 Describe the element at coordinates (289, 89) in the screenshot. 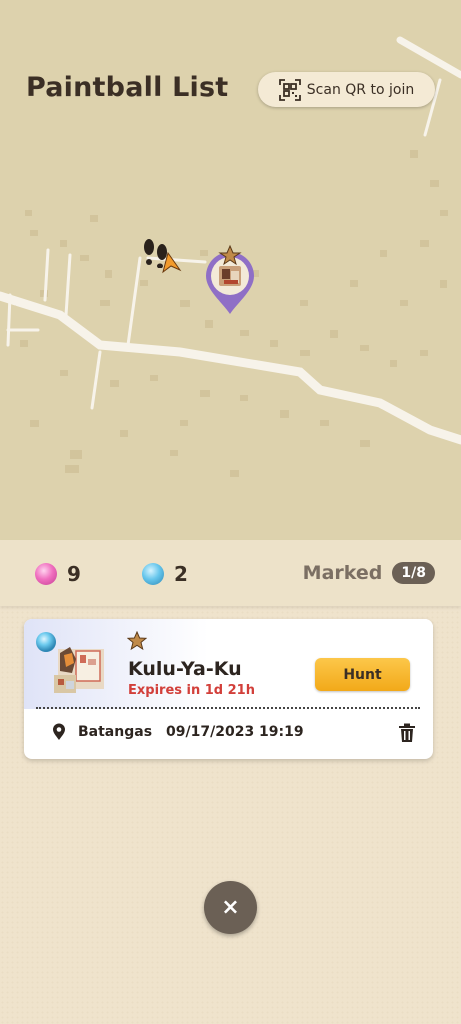

I see `qr-scan-icon` at that location.